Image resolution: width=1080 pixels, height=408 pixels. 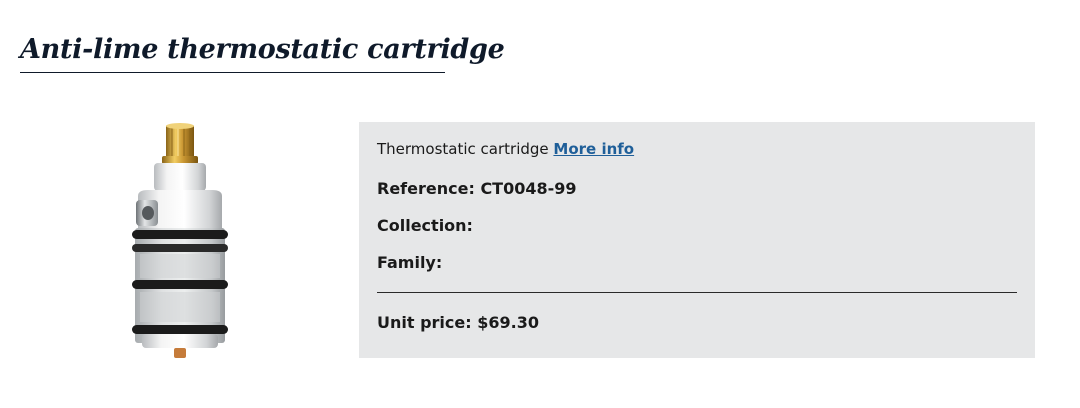 I want to click on title-underline, so click(x=232, y=72).